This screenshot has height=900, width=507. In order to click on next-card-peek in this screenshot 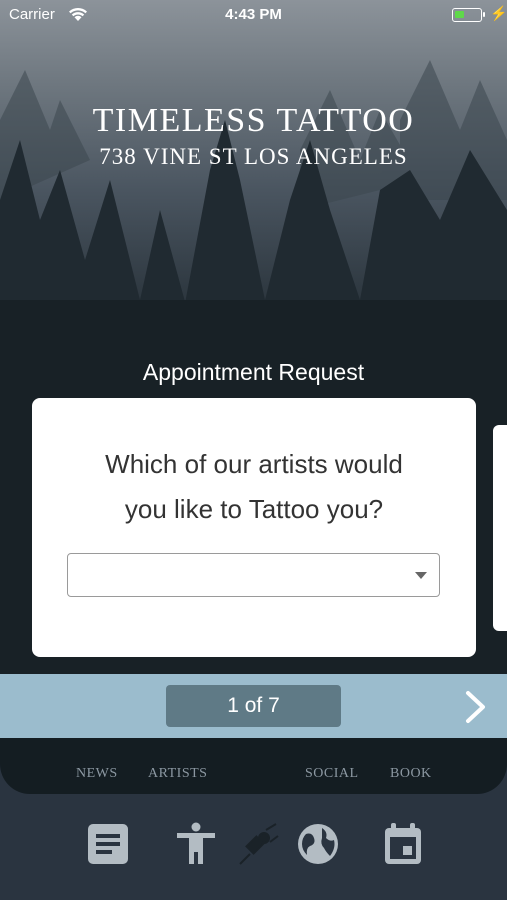, I will do `click(500, 528)`.